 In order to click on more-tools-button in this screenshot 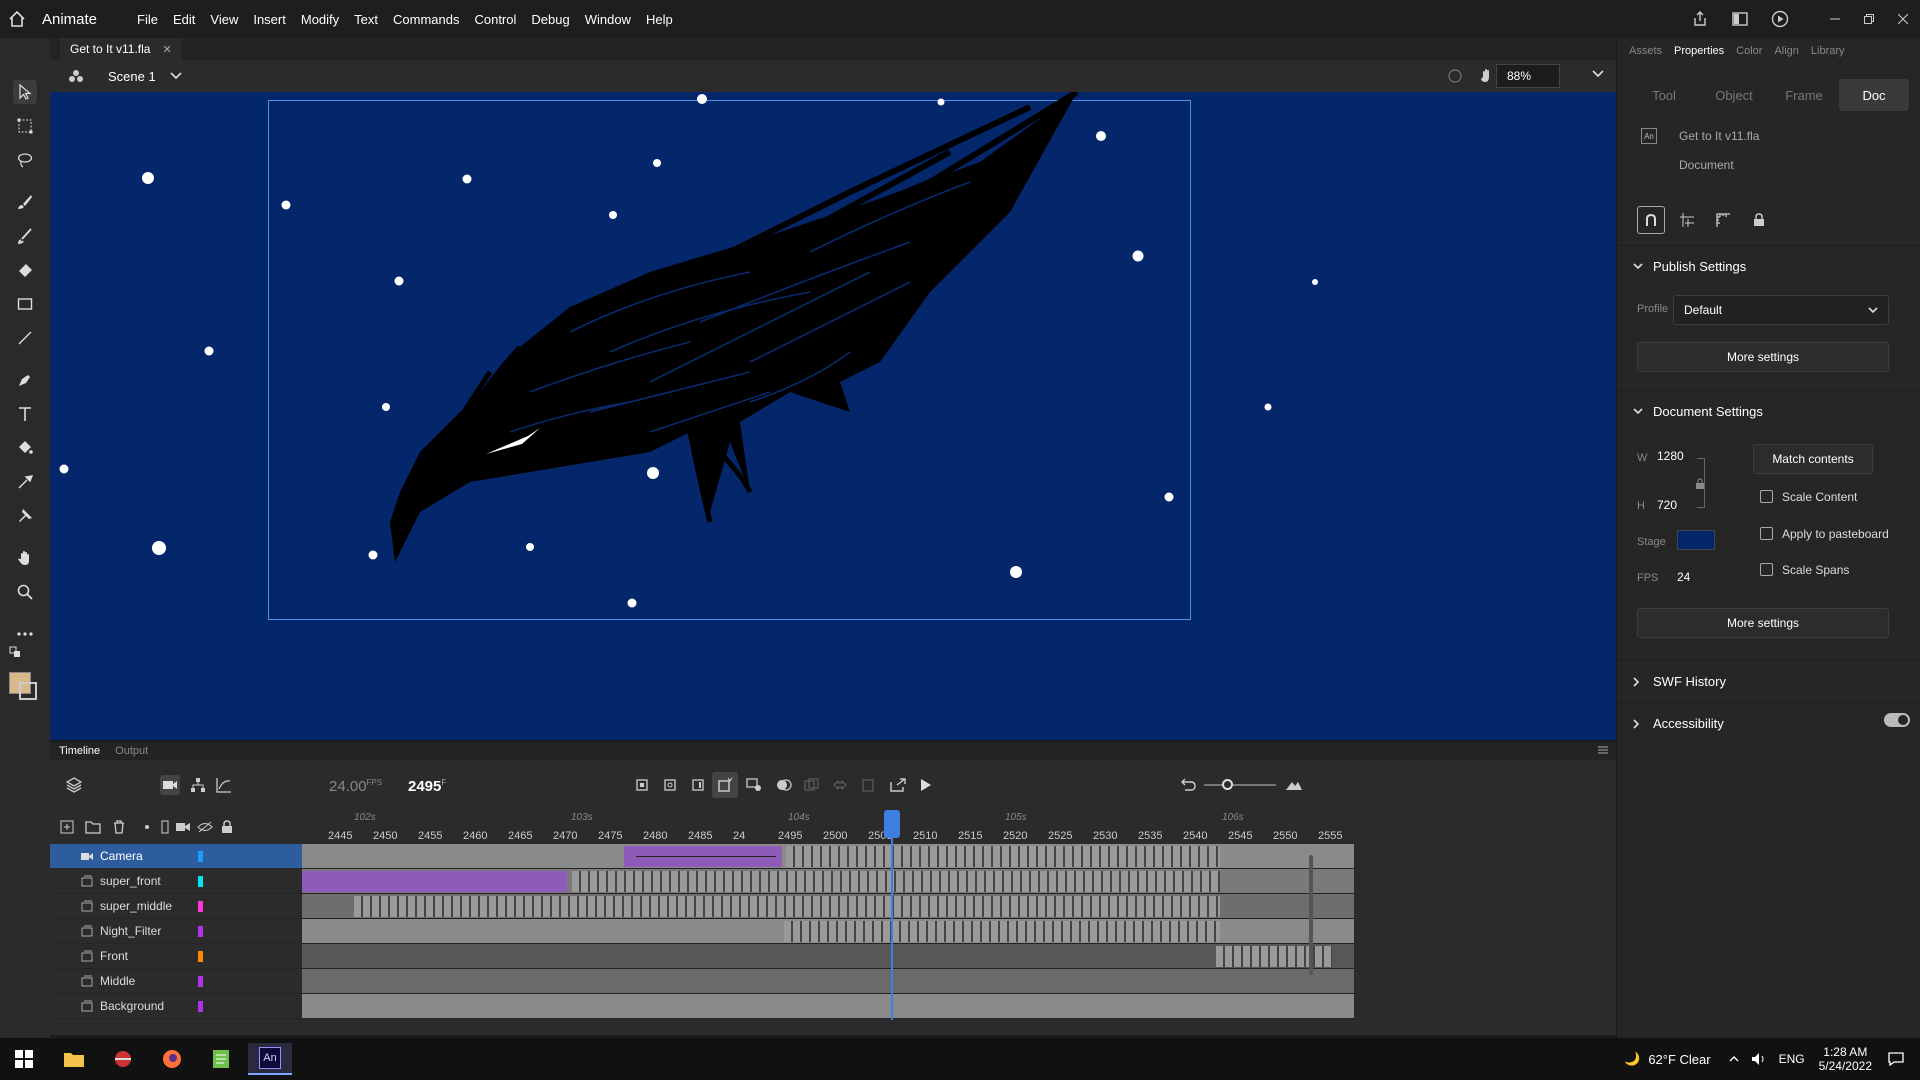, I will do `click(25, 634)`.